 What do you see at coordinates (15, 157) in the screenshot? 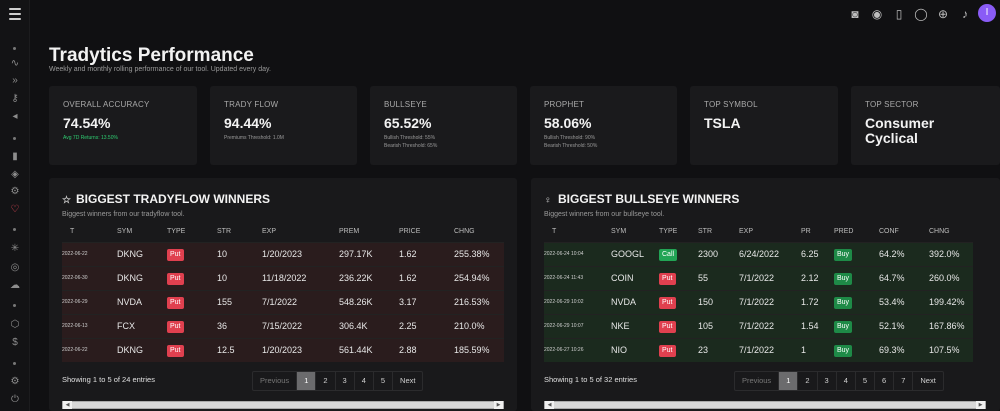
I see `bar-chart-icon: ▮` at bounding box center [15, 157].